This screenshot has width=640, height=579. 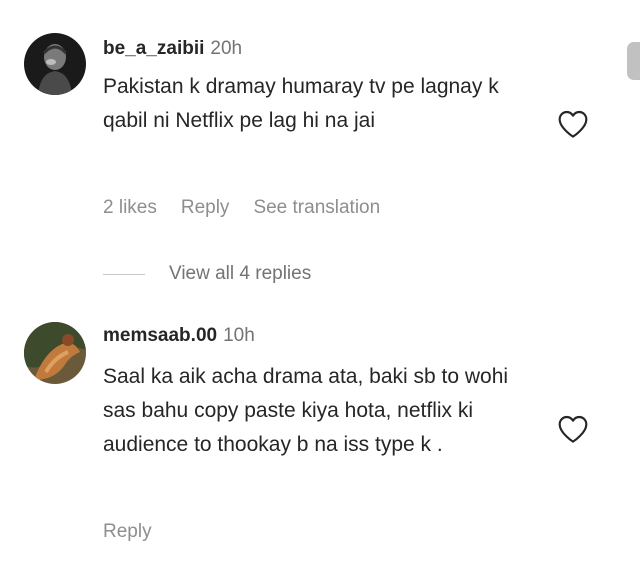 I want to click on username-link: memsaab.00, so click(x=160, y=335).